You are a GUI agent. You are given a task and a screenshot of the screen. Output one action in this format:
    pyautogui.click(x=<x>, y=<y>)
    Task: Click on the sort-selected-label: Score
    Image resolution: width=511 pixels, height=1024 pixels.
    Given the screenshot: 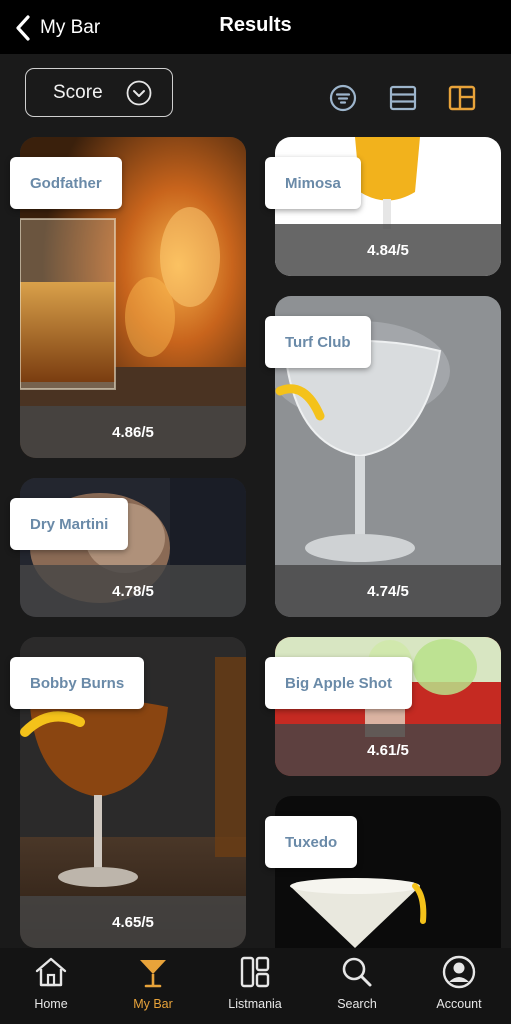 What is the action you would take?
    pyautogui.click(x=78, y=92)
    